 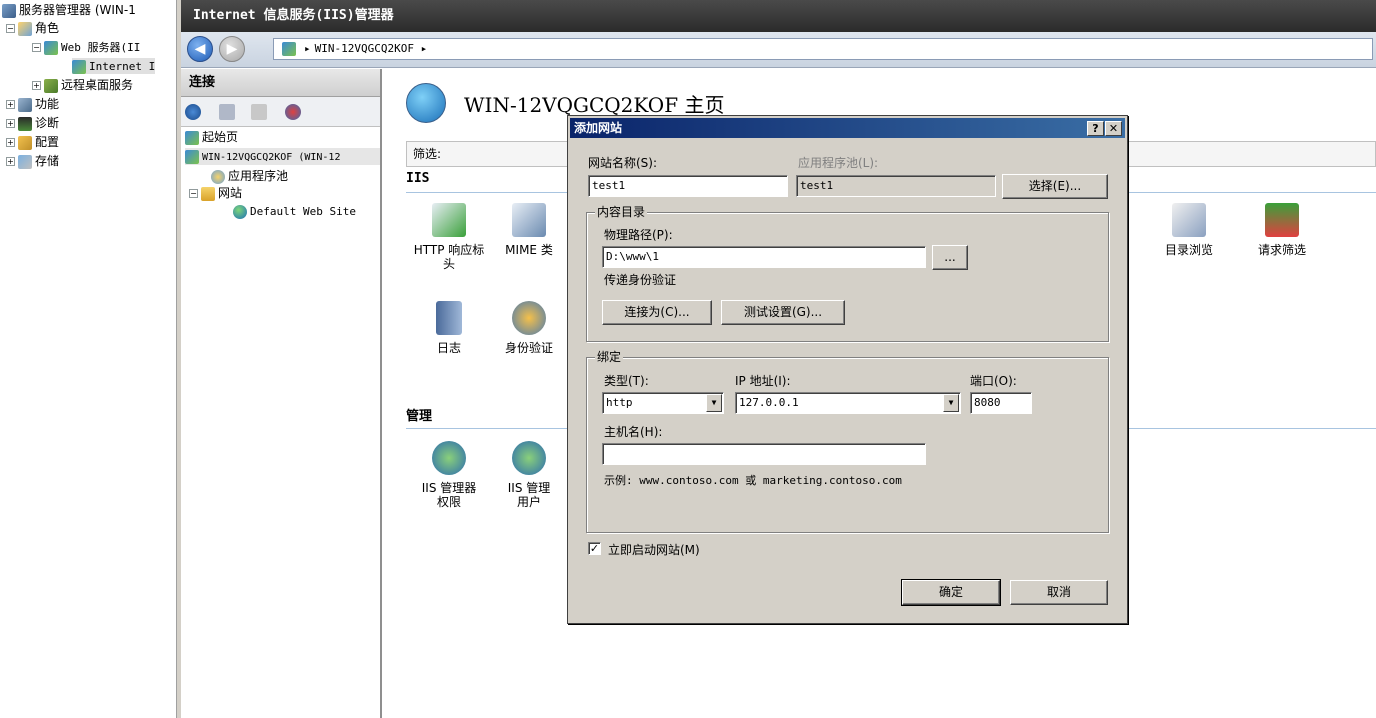 I want to click on tree-item-storage: + 存储, so click(x=32, y=161).